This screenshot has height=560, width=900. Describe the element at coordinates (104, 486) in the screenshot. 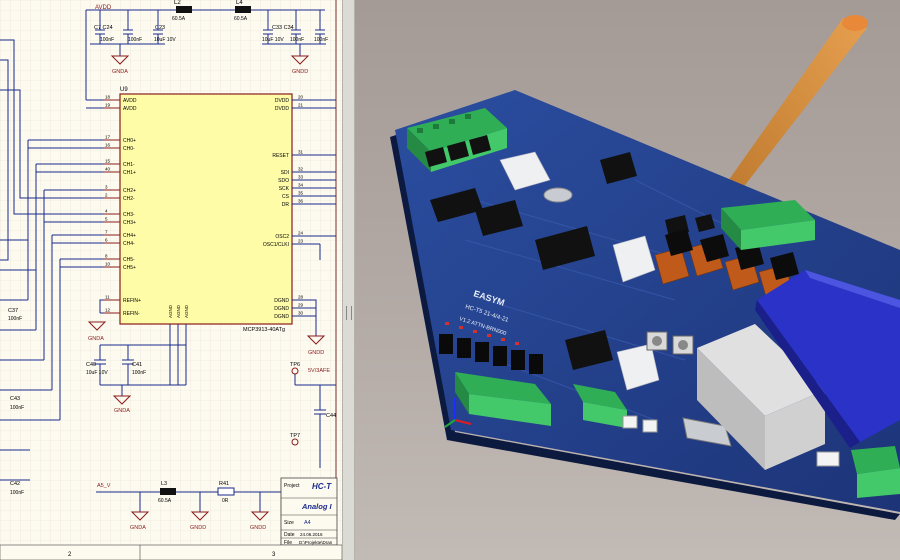

I see `a5v-label: A5_V` at that location.